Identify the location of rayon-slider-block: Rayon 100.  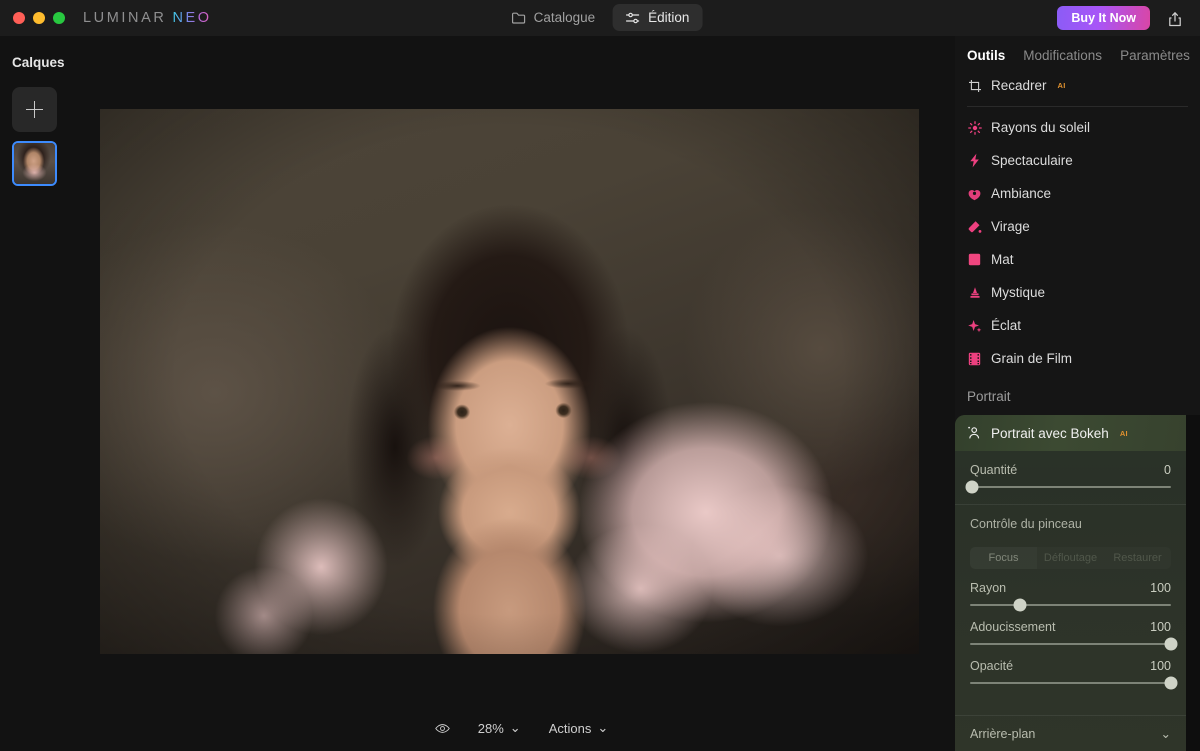
(1070, 590).